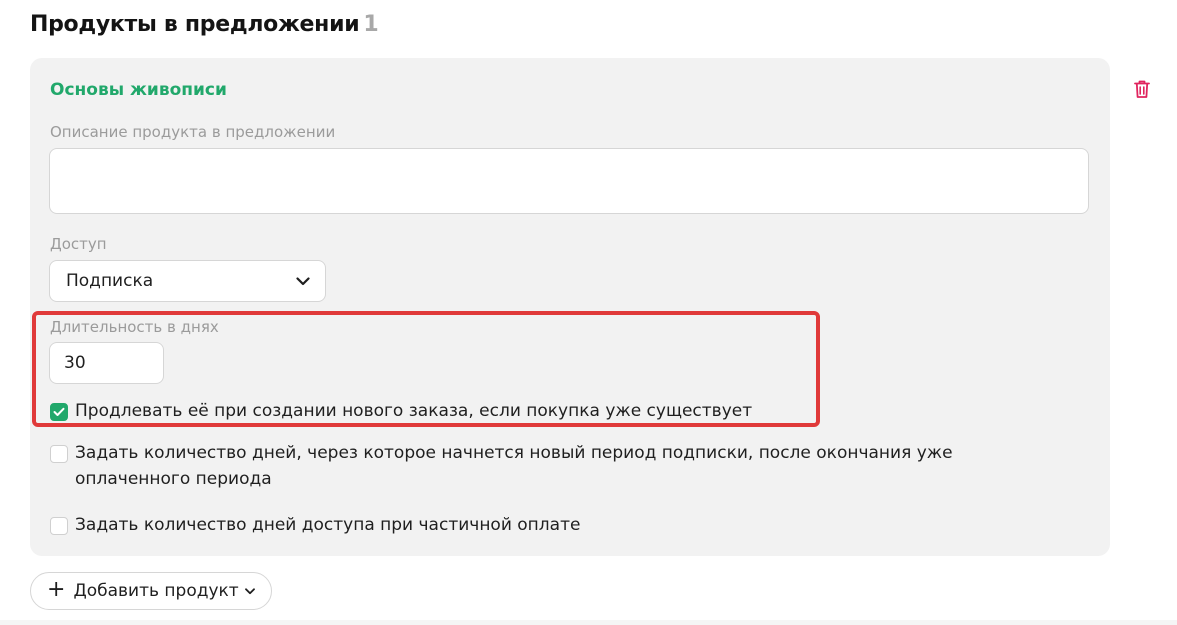 The image size is (1177, 625). What do you see at coordinates (59, 412) in the screenshot?
I see `checkbox-checked-icon` at bounding box center [59, 412].